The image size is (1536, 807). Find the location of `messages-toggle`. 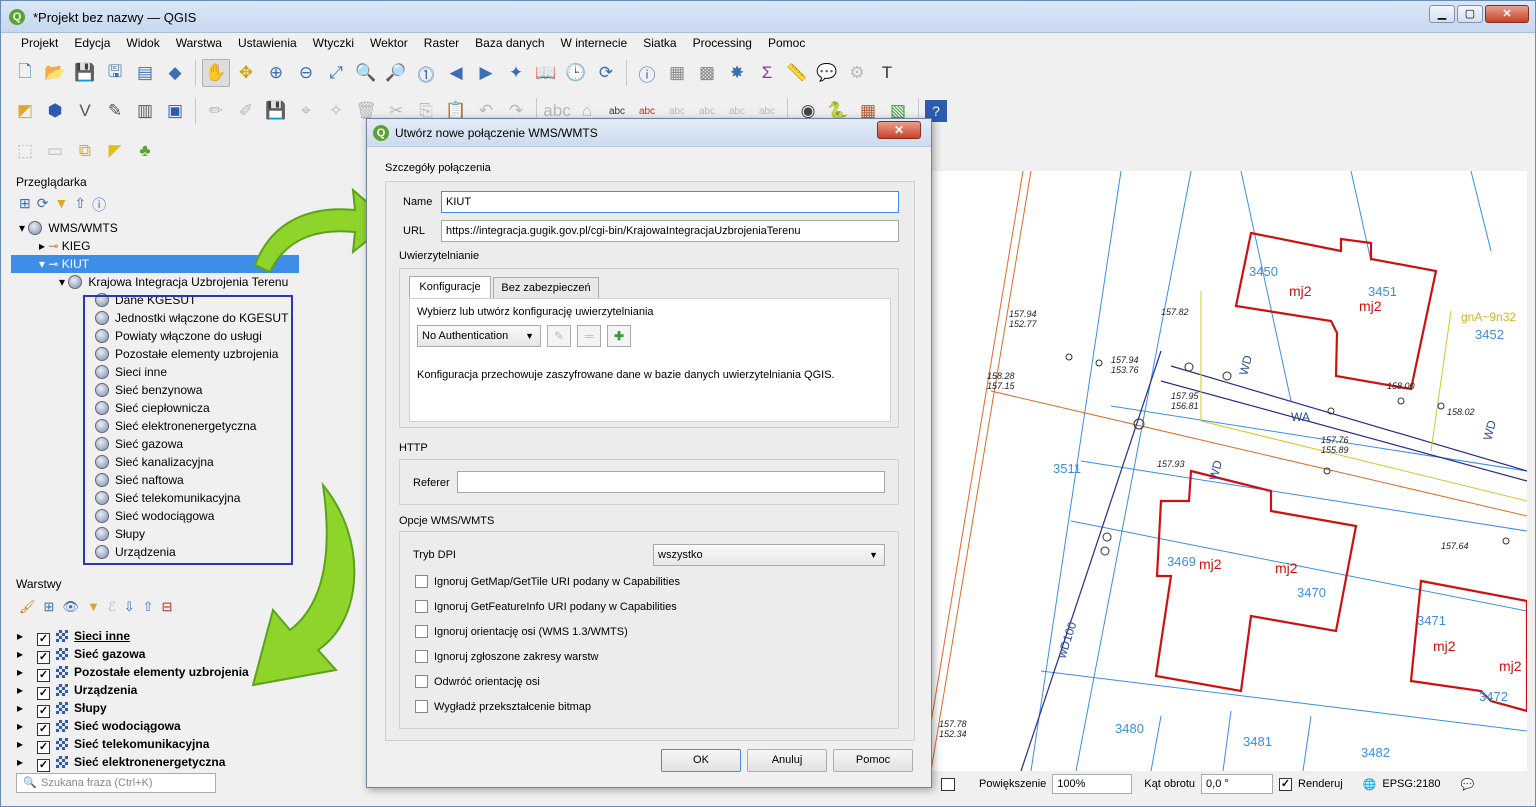

messages-toggle is located at coordinates (948, 784).